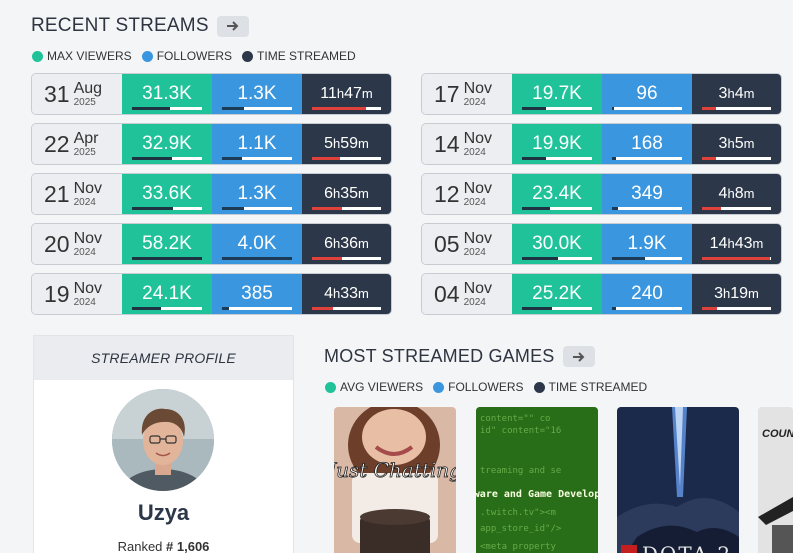 This screenshot has height=553, width=793. I want to click on time-streamed-value: 14h43m, so click(737, 244).